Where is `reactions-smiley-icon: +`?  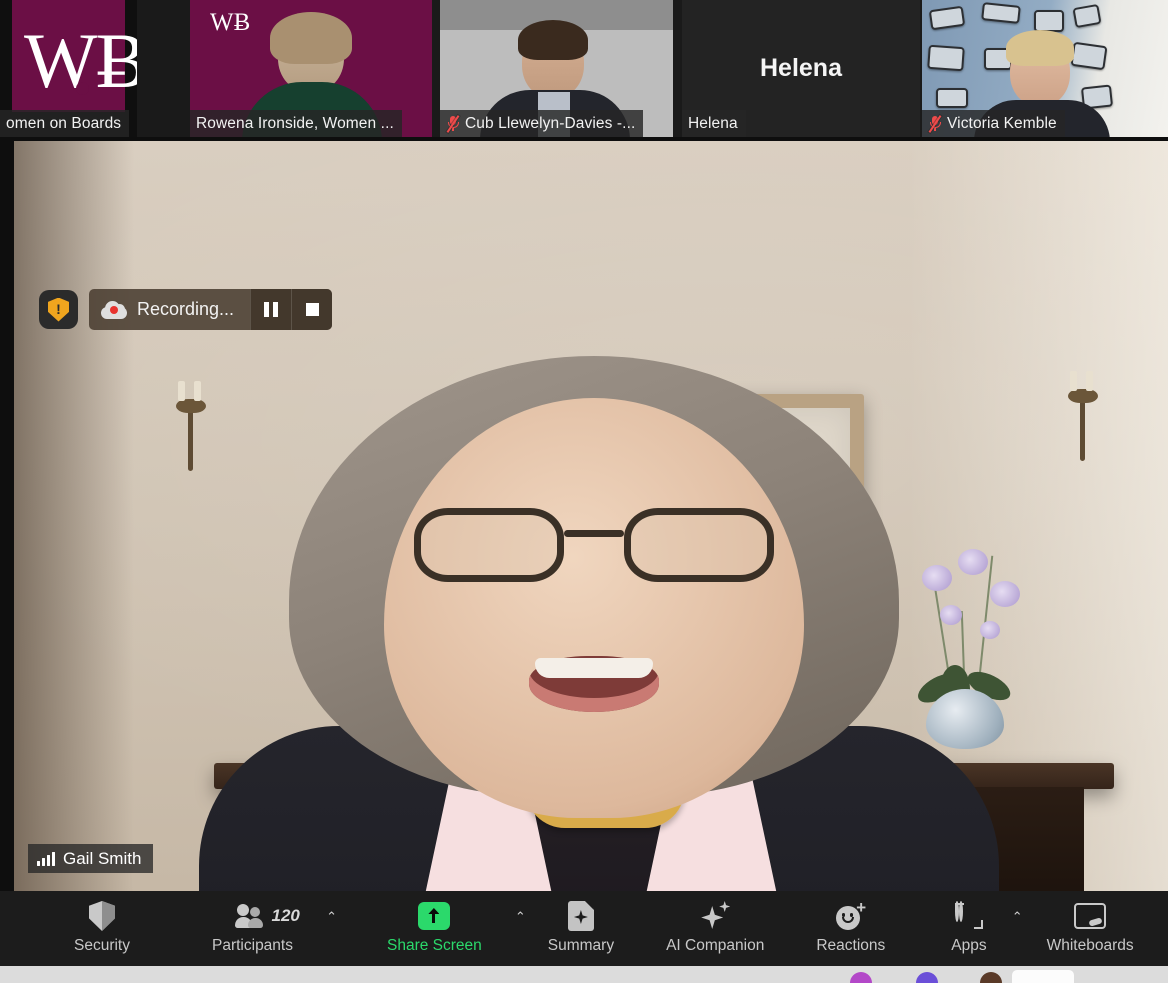
reactions-smiley-icon: + is located at coordinates (850, 916).